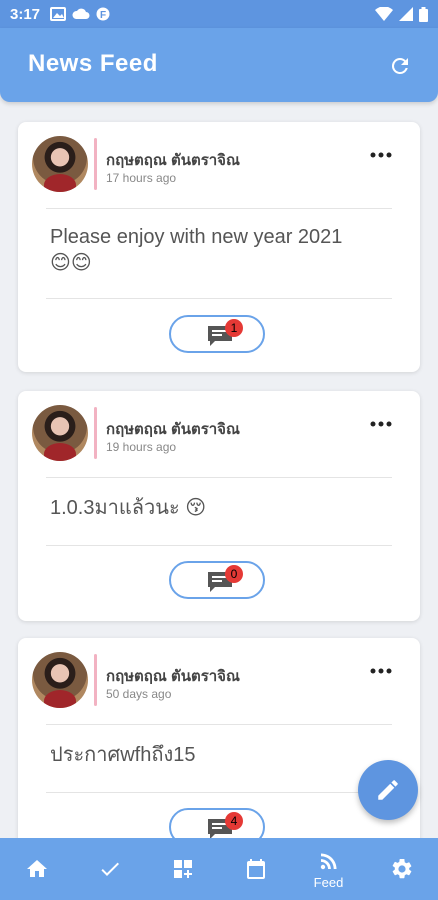  Describe the element at coordinates (93, 63) in the screenshot. I see `page-title: News Feed` at that location.